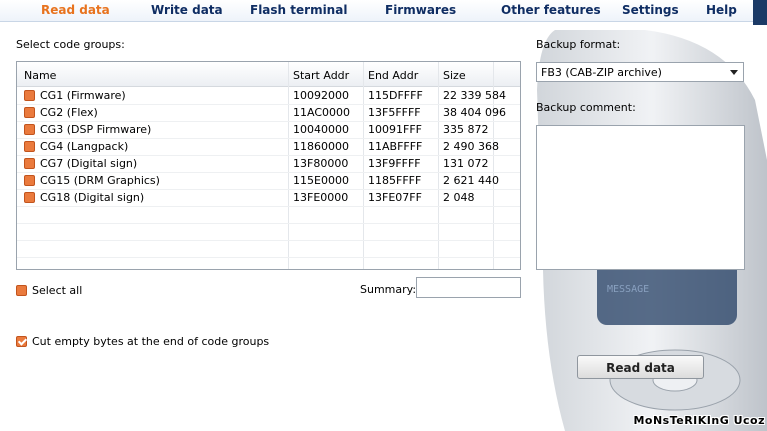 This screenshot has height=431, width=767. Describe the element at coordinates (298, 10) in the screenshot. I see `tab-flash-terminal: Flash terminal` at that location.